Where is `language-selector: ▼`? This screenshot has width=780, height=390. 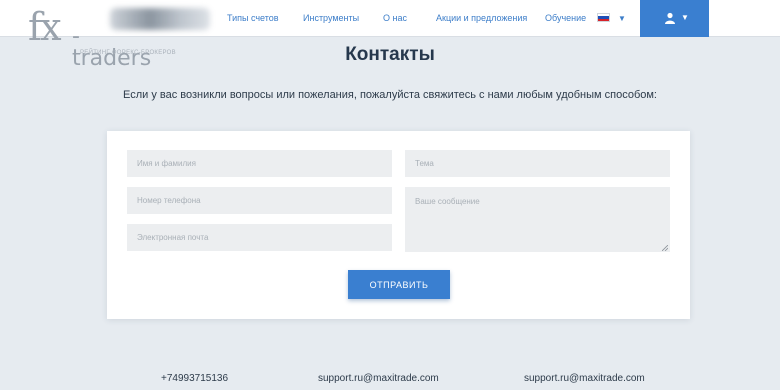
language-selector: ▼ is located at coordinates (612, 18).